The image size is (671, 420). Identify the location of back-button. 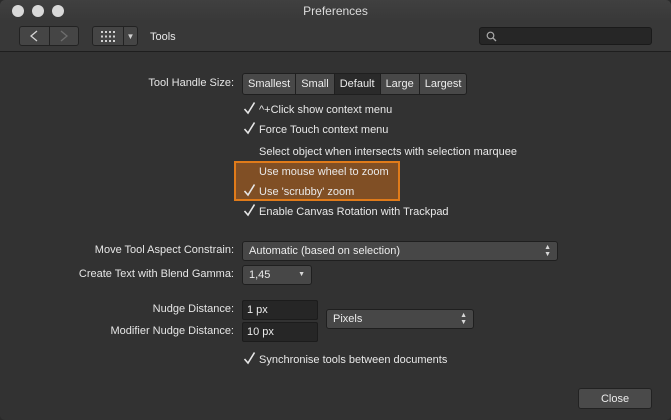
(34, 36).